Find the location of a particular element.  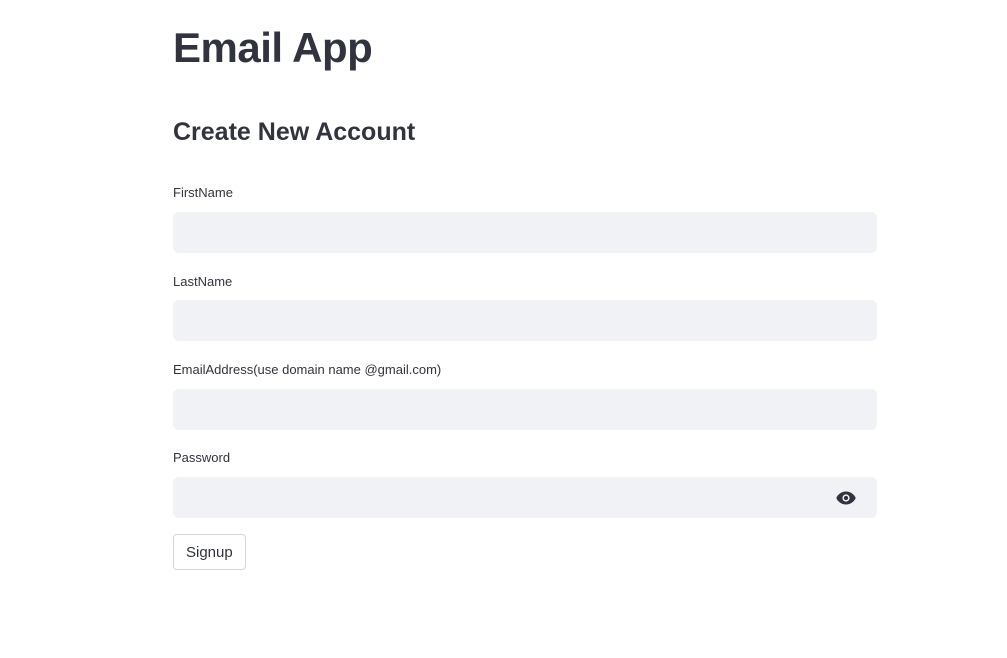

email-address-label: EmailAddress(use domain name @gmail.com) is located at coordinates (307, 369).